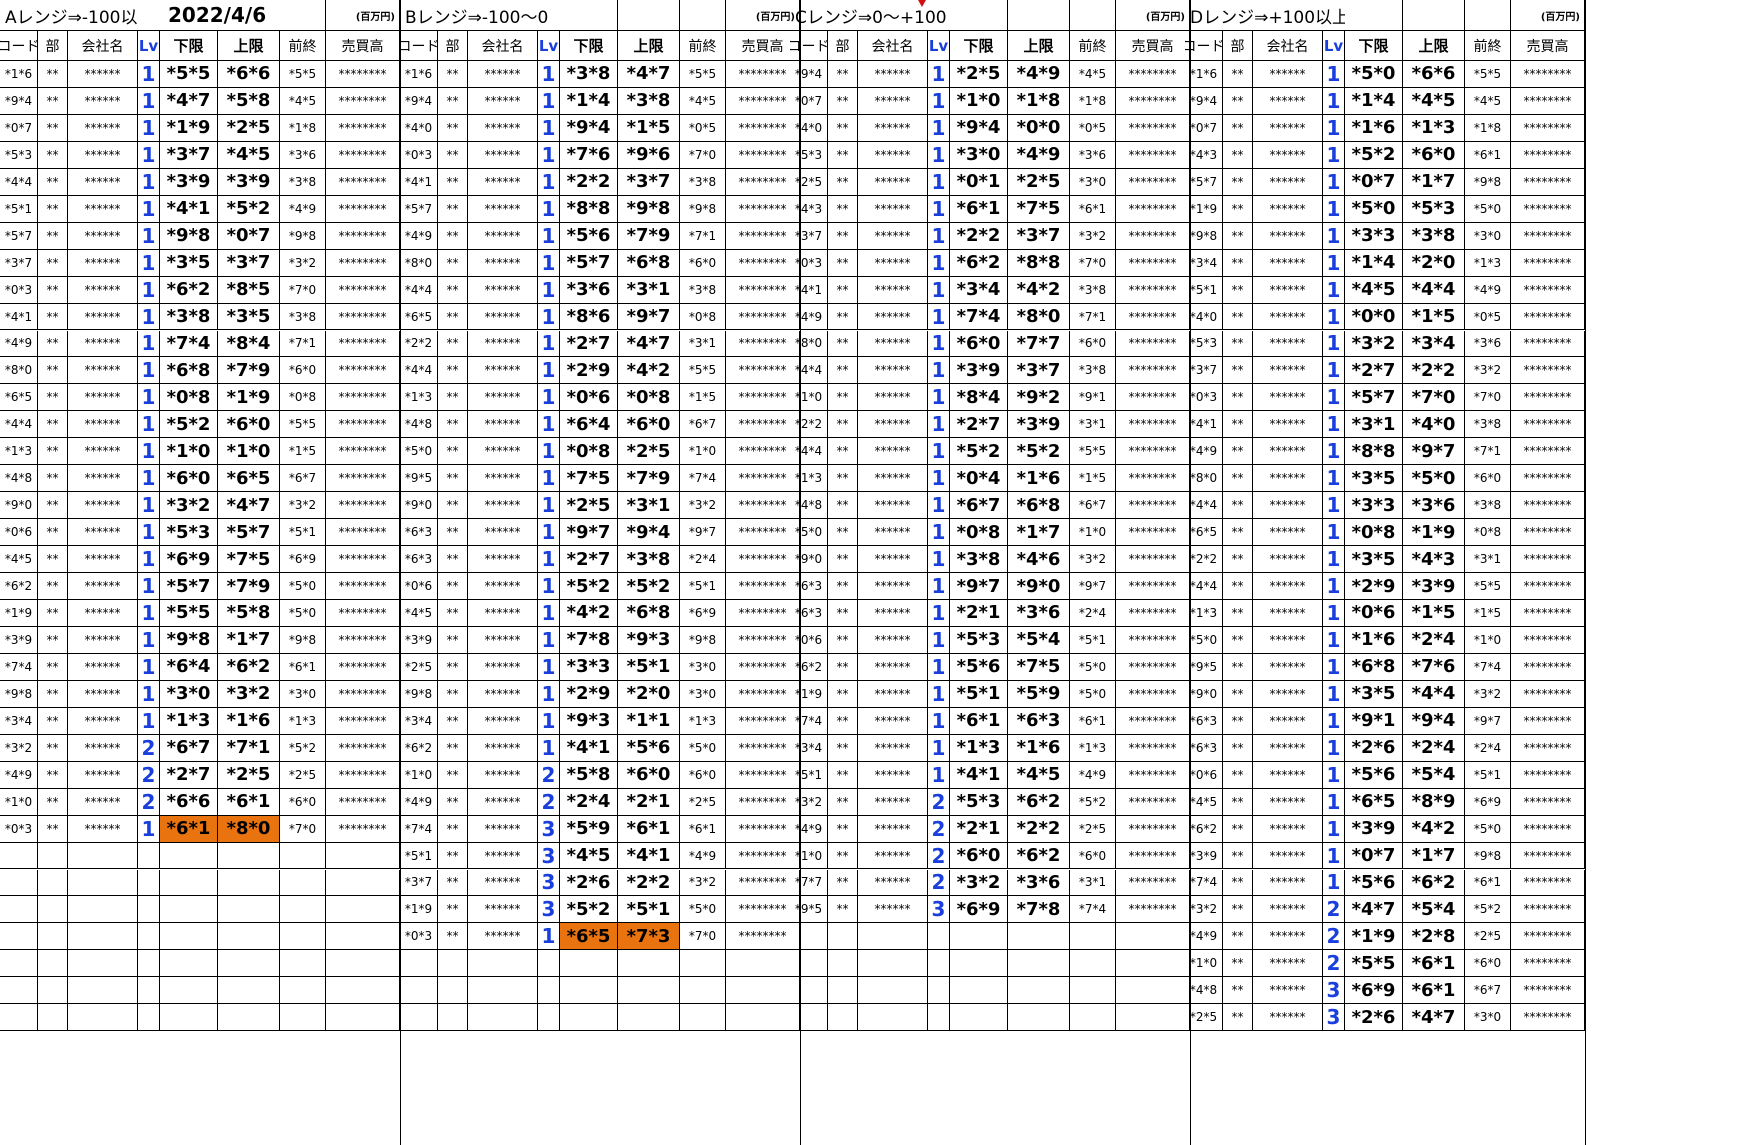 This screenshot has height=1145, width=1749. What do you see at coordinates (1488, 290) in the screenshot?
I see `cell-prev: *4*9` at bounding box center [1488, 290].